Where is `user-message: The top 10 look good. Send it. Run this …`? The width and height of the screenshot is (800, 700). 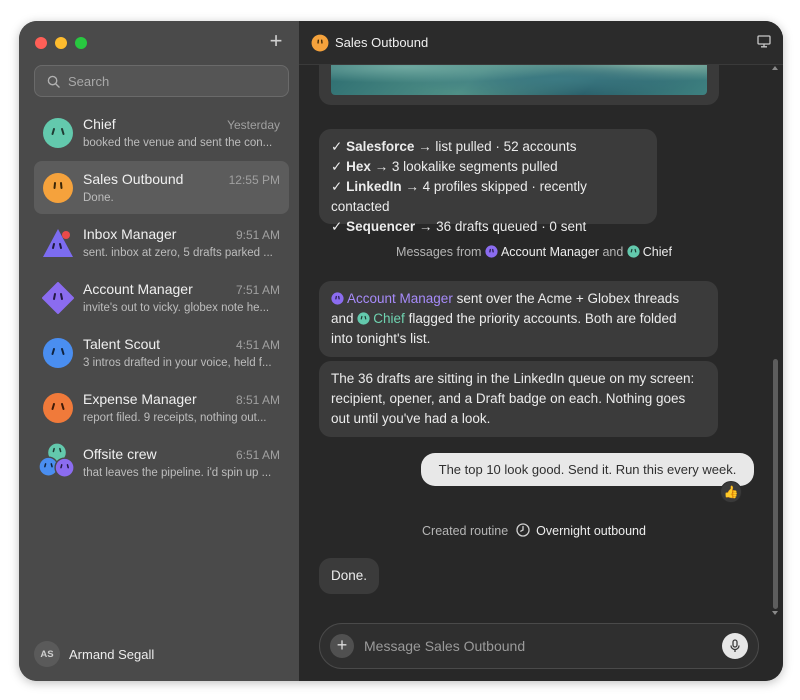
user-message: The top 10 look good. Send it. Run this … is located at coordinates (587, 469).